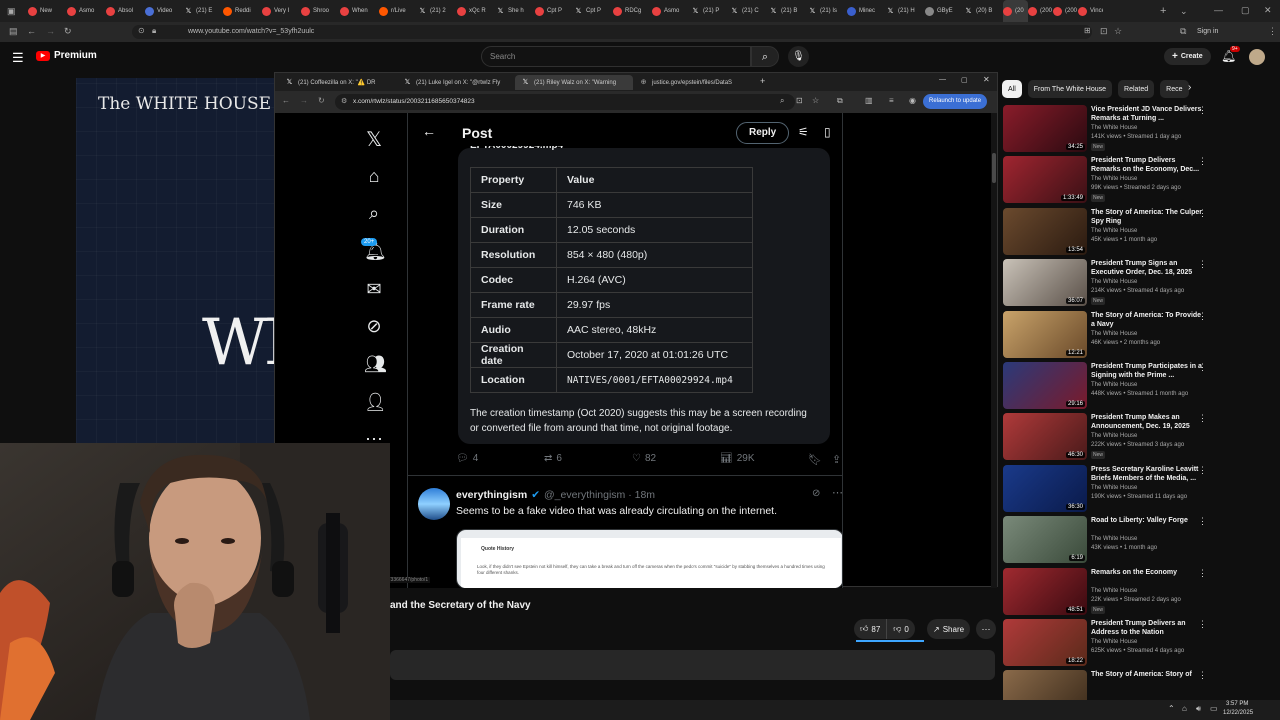 The width and height of the screenshot is (1280, 720). I want to click on inner-reload-icon: ↻, so click(321, 100).